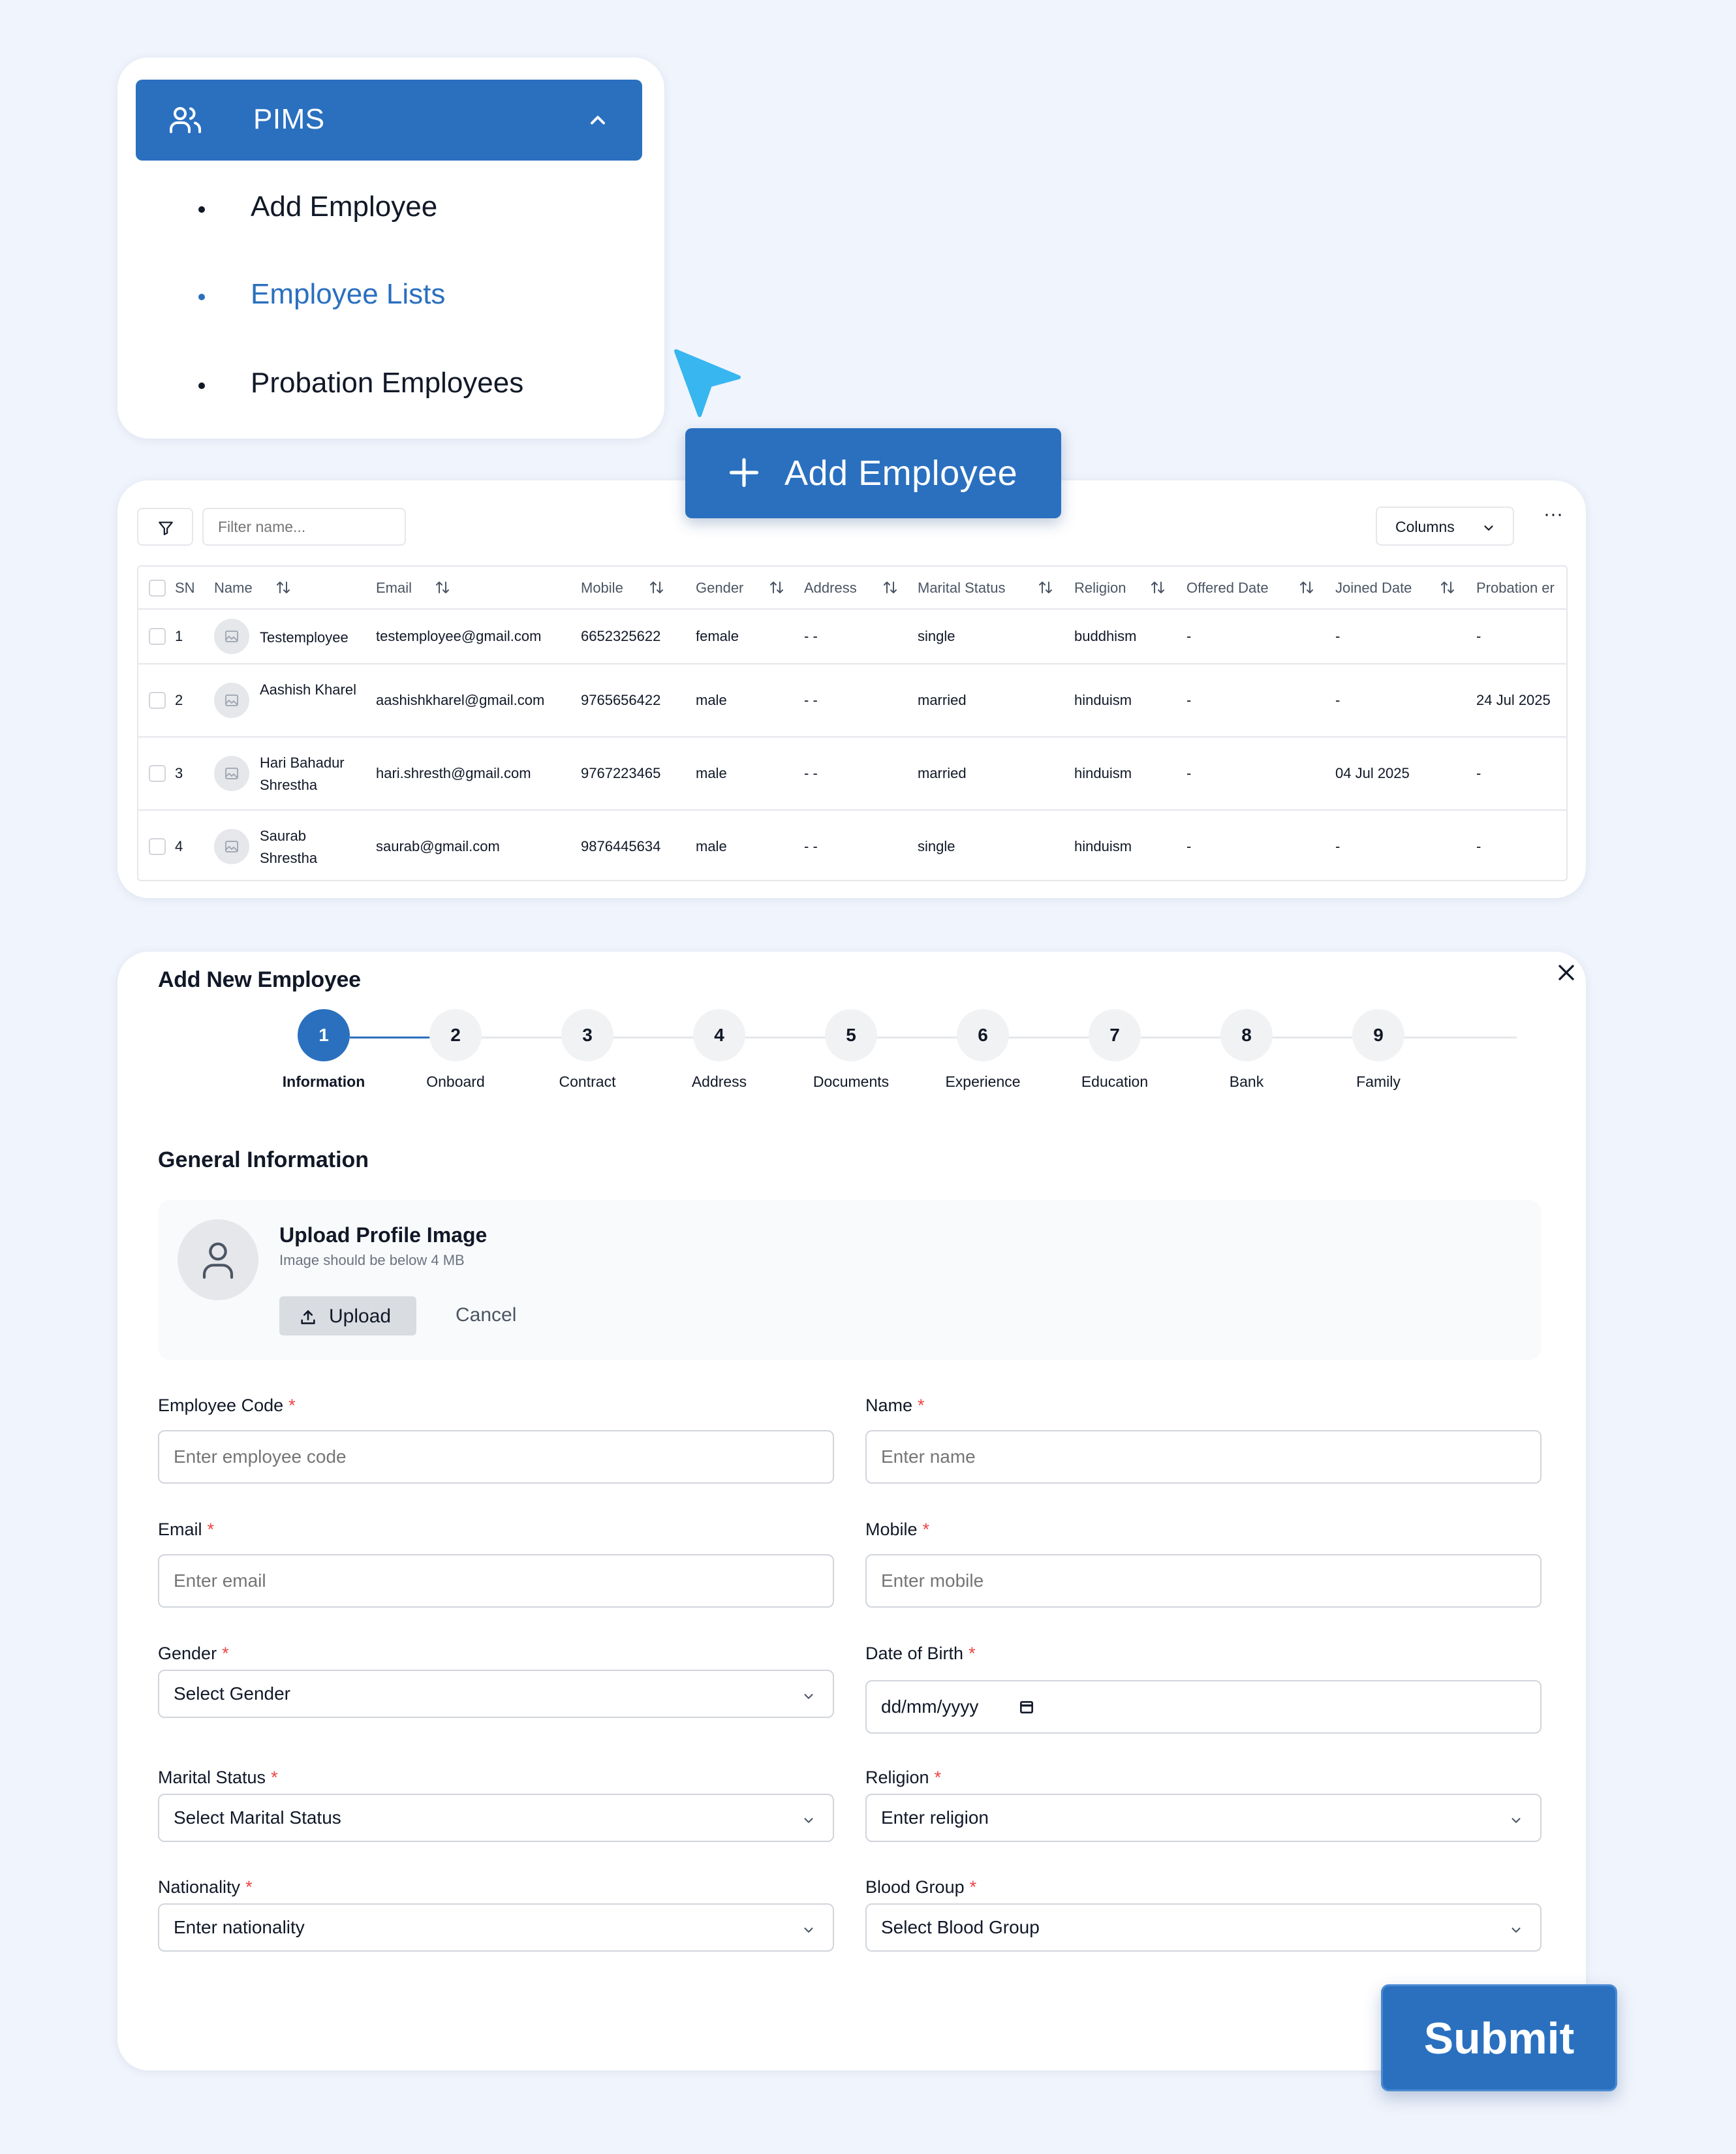  What do you see at coordinates (921, 1653) in the screenshot?
I see `date-of-birth-label: Date of Birth *` at bounding box center [921, 1653].